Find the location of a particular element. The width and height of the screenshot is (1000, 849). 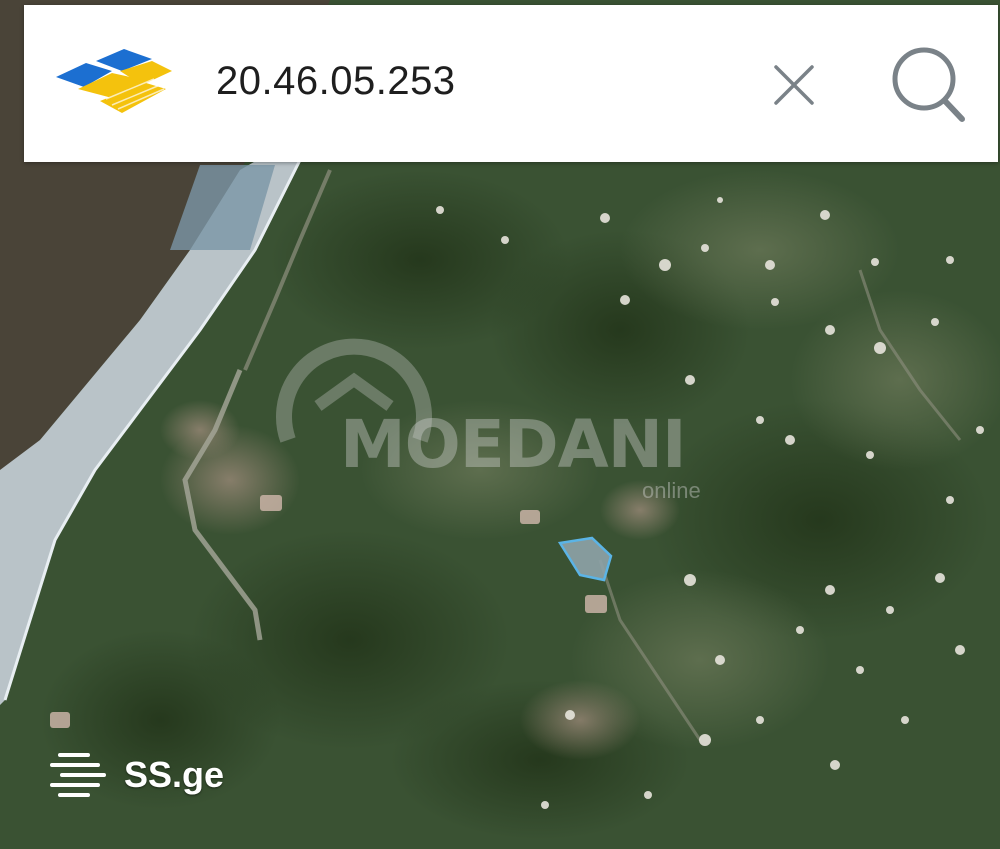

close-icon is located at coordinates (794, 85).